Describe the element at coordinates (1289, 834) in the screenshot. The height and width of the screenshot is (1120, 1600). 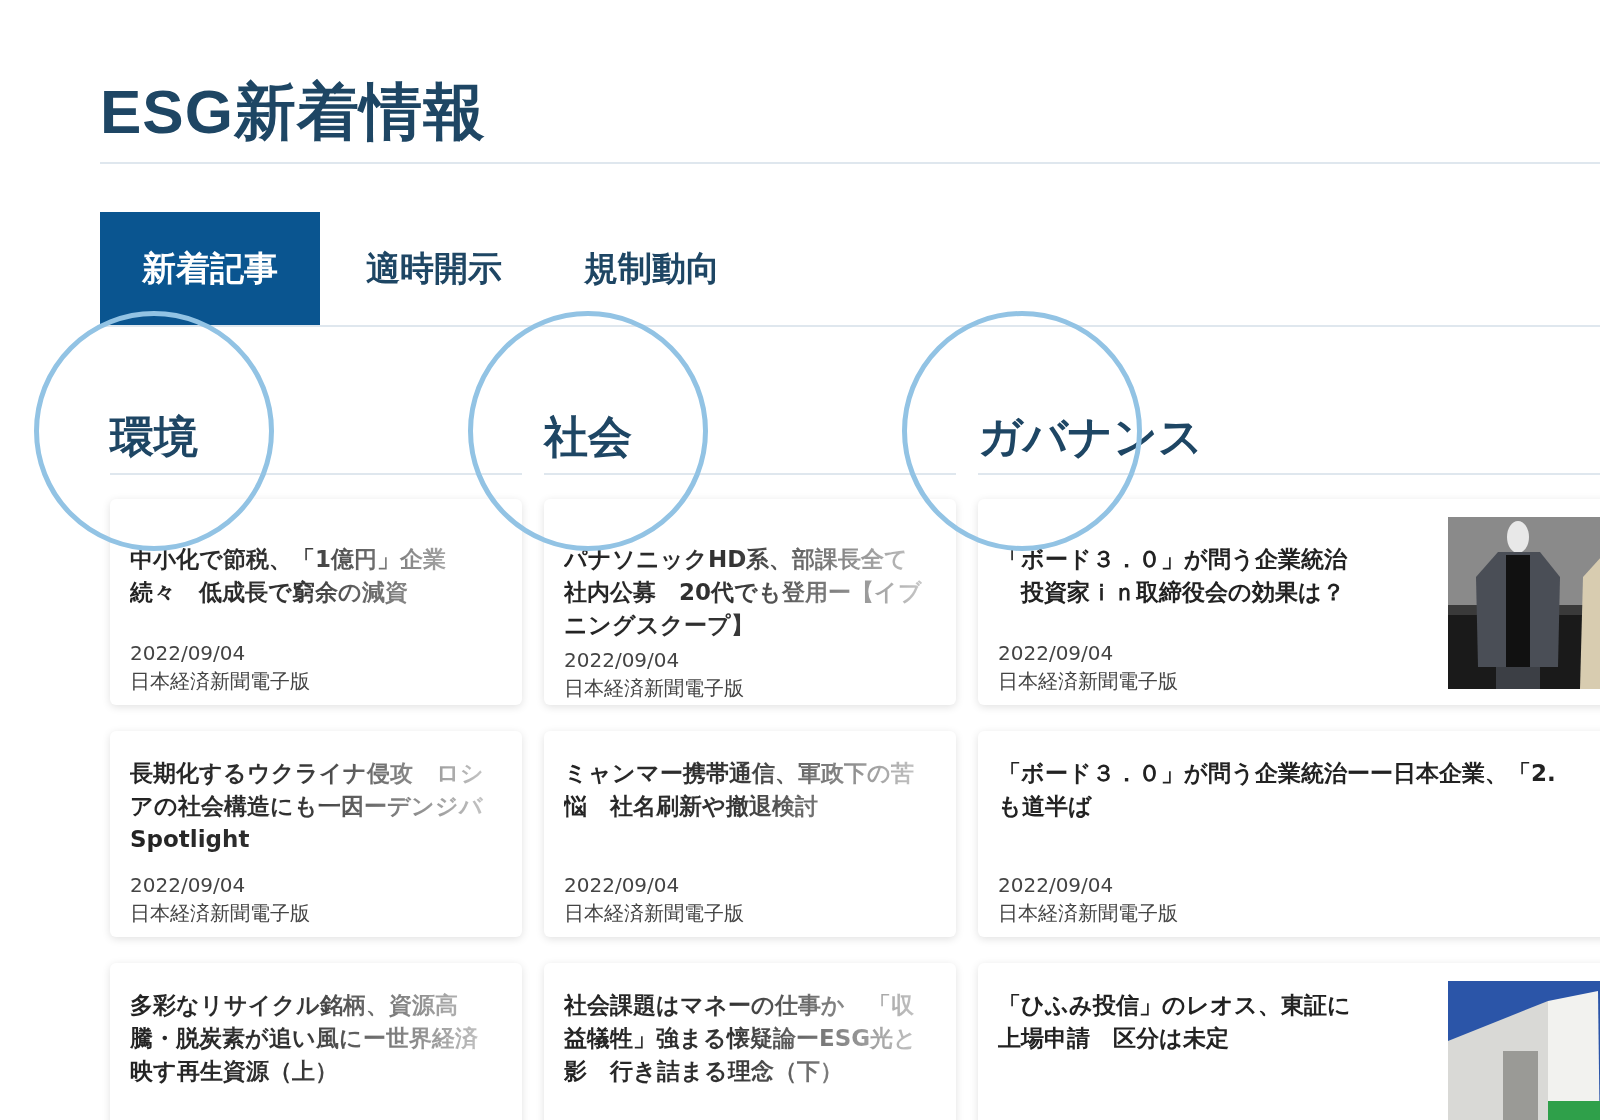
I see `article-card: 「ボード３．０」が問う企業統治ーー日本企業、「2. も道半ば 2022/09/04 日本経済新聞電子版` at that location.